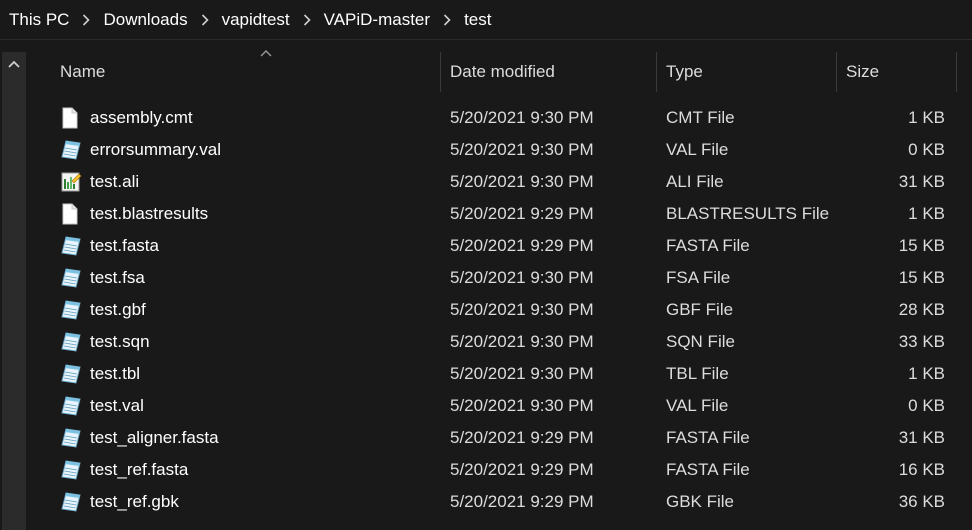  I want to click on file-name: test.ali, so click(114, 182).